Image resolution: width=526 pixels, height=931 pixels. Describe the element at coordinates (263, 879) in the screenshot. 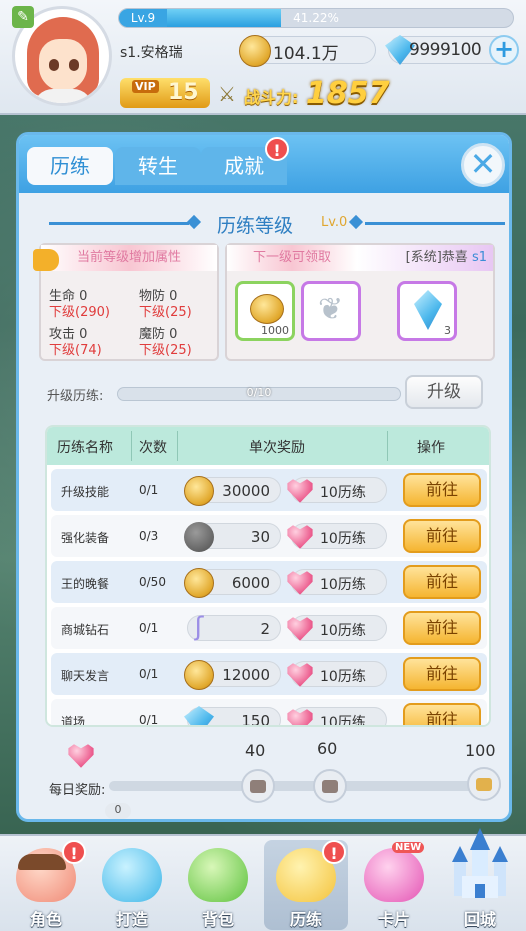

I see `bottom-nav: ! 角色 打造 背包 ! 历练 NEW 卡片 回城` at that location.